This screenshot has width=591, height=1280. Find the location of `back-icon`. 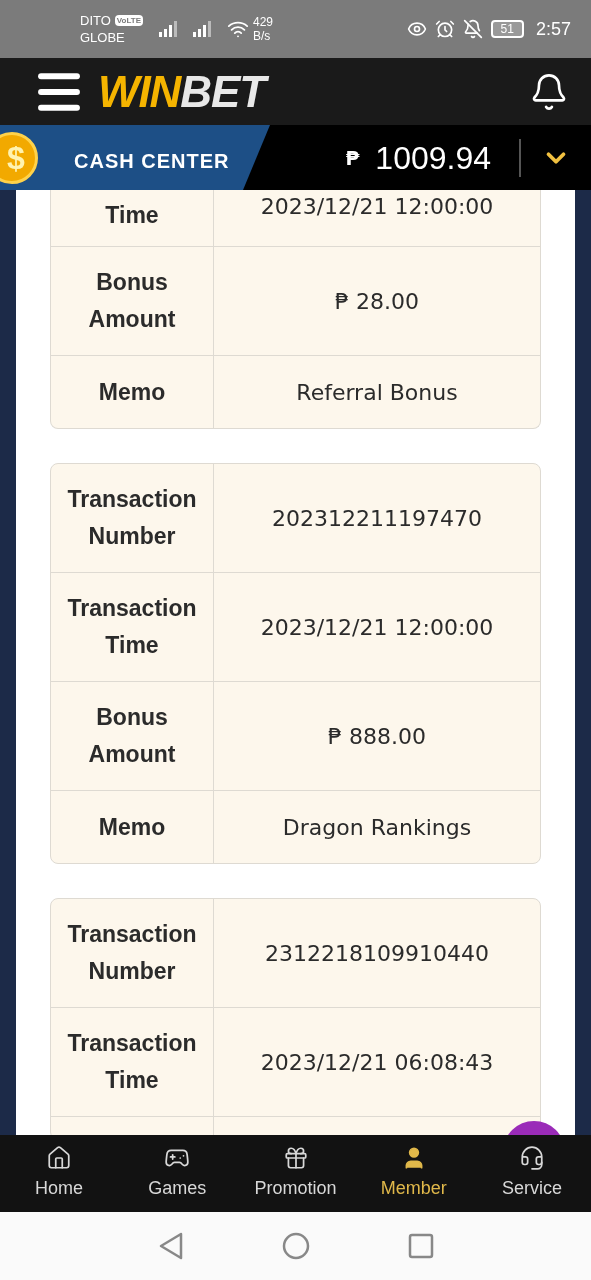

back-icon is located at coordinates (170, 1246).